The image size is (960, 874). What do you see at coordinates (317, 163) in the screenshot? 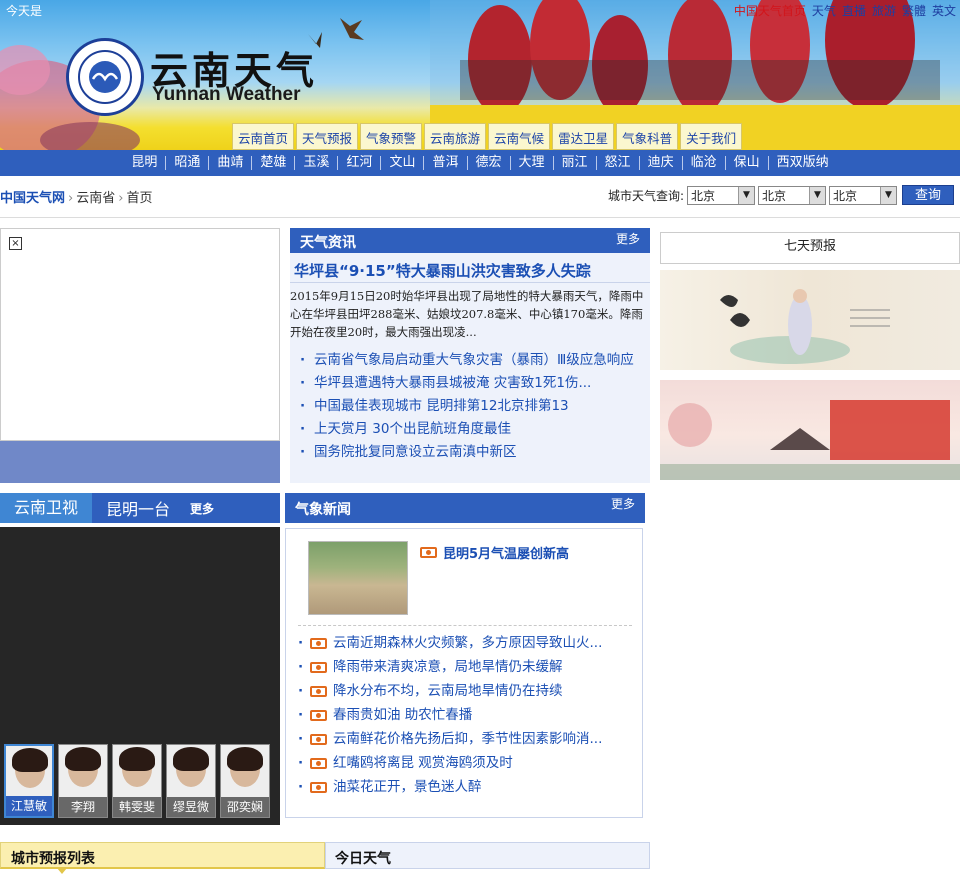
I see `city-link: 玉溪` at bounding box center [317, 163].